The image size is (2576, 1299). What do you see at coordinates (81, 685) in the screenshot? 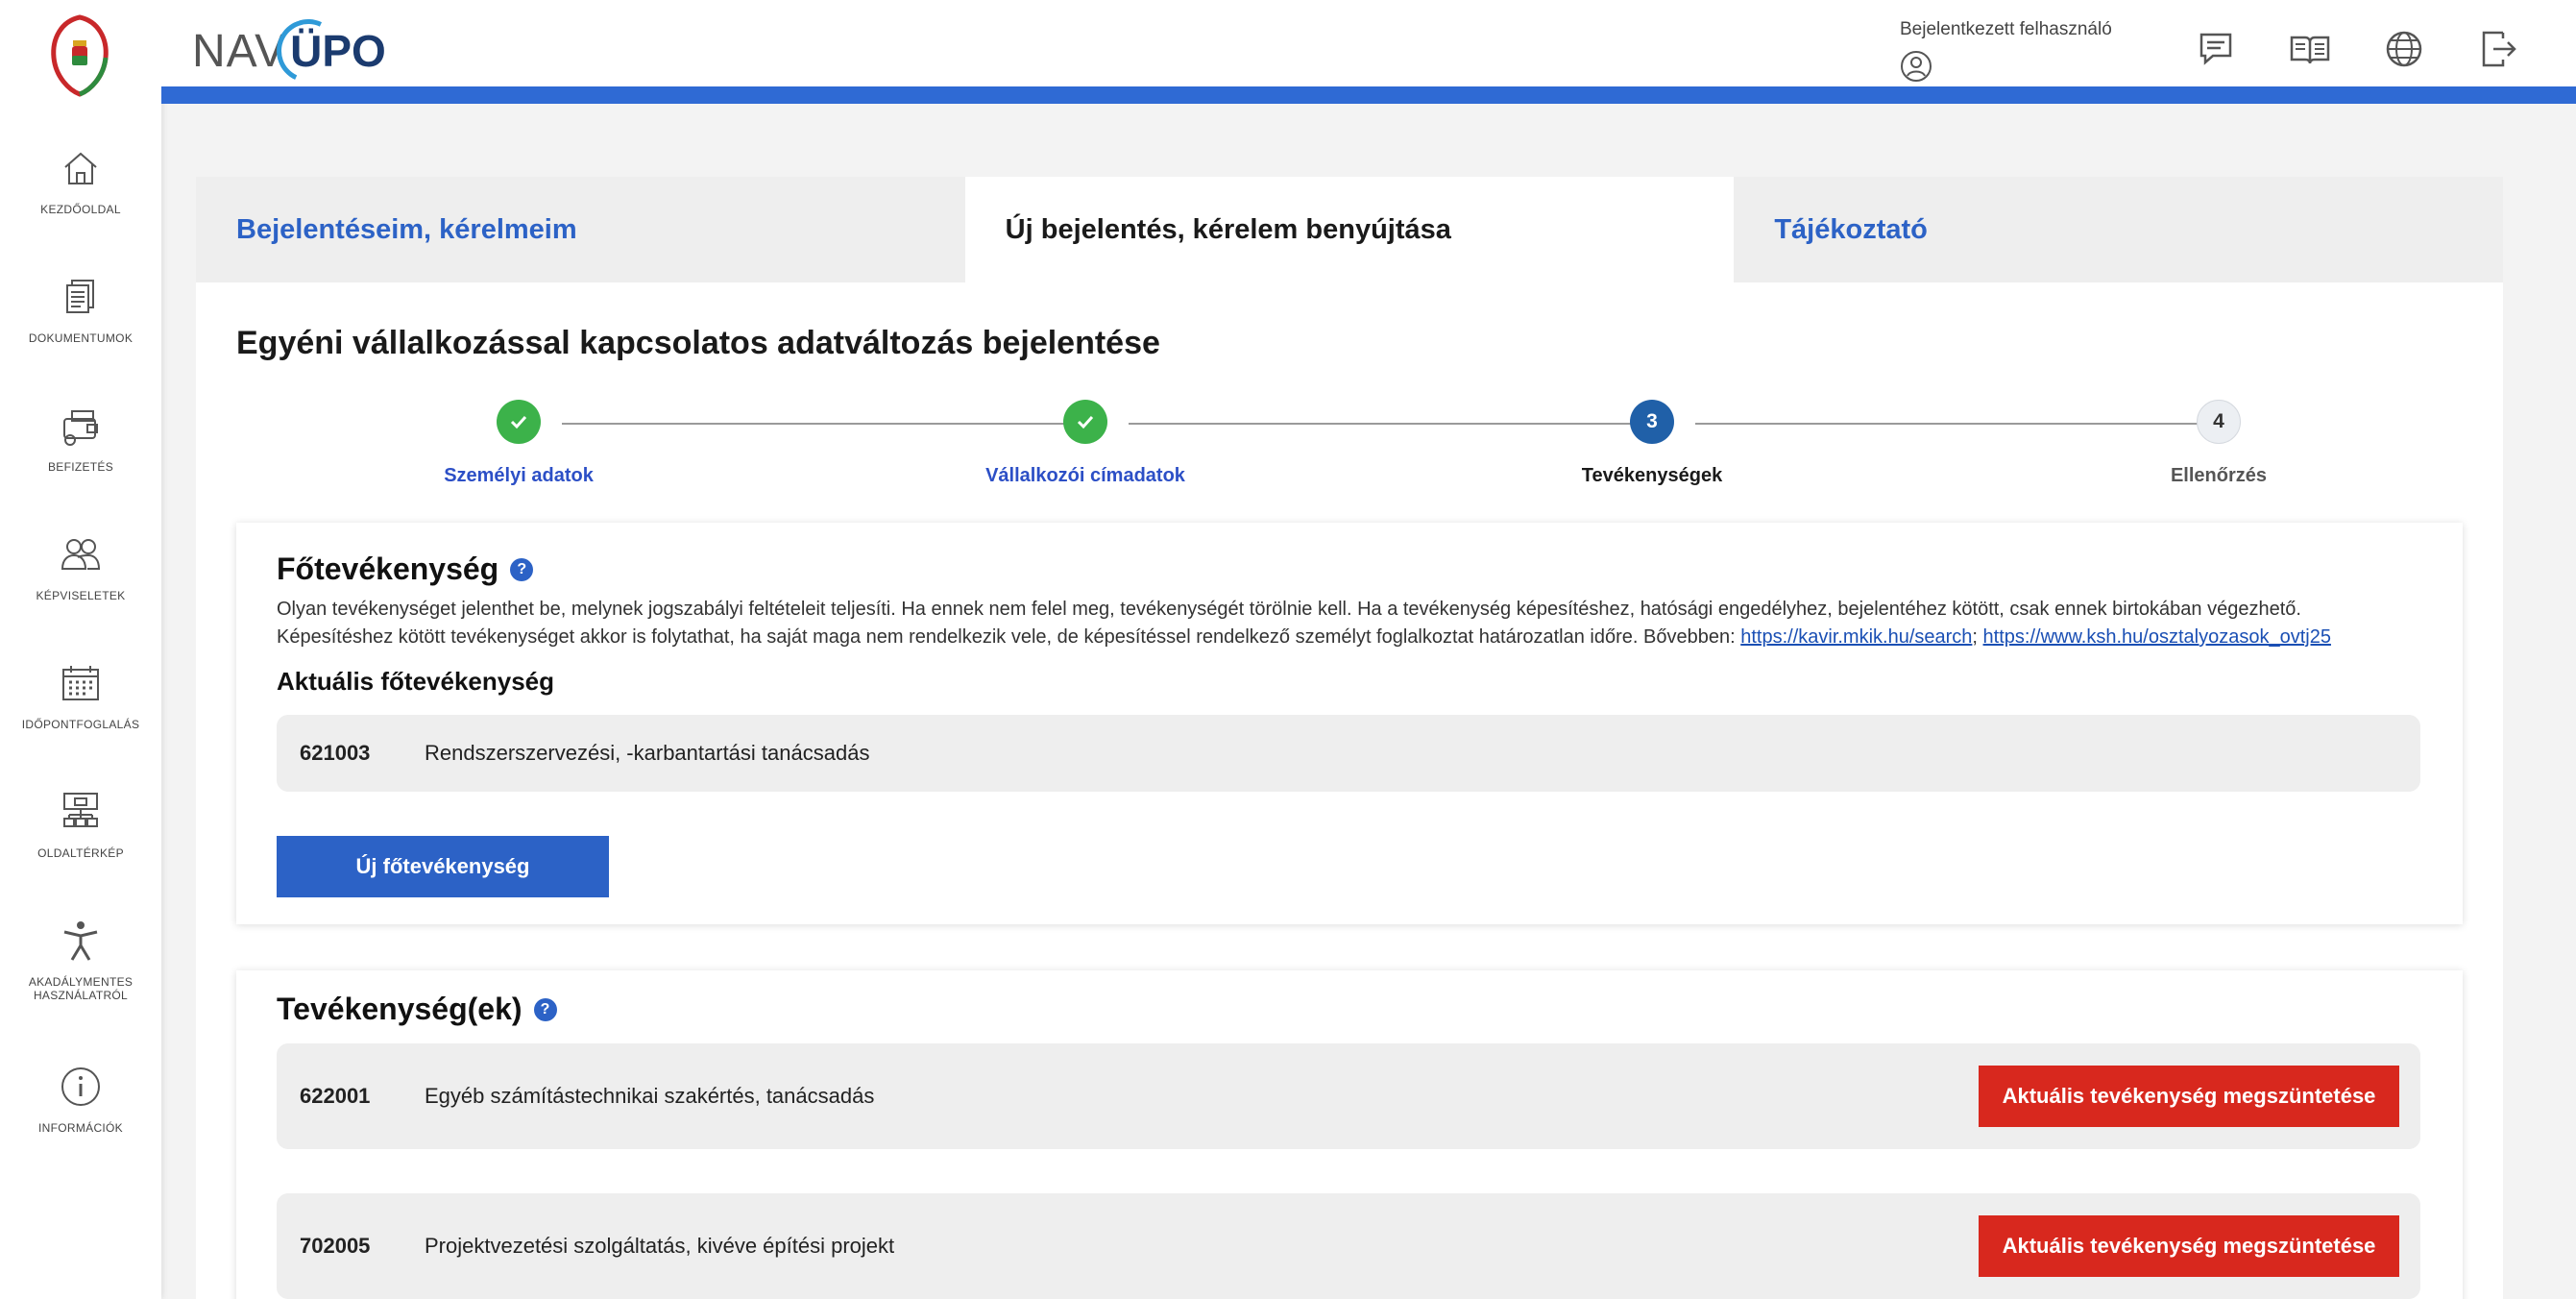
I see `calendar-icon` at bounding box center [81, 685].